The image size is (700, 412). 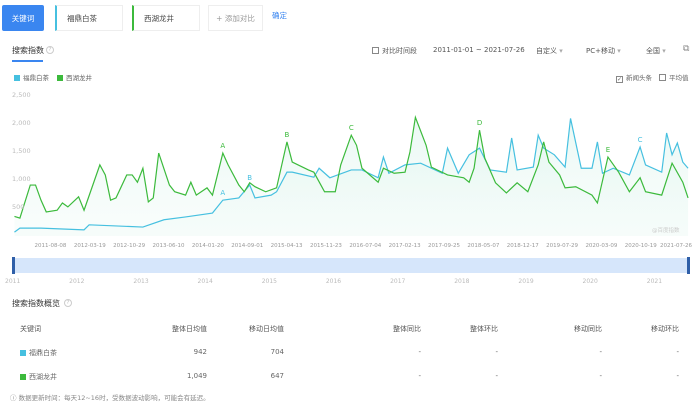 I want to click on slider-handle-left, so click(x=13, y=265).